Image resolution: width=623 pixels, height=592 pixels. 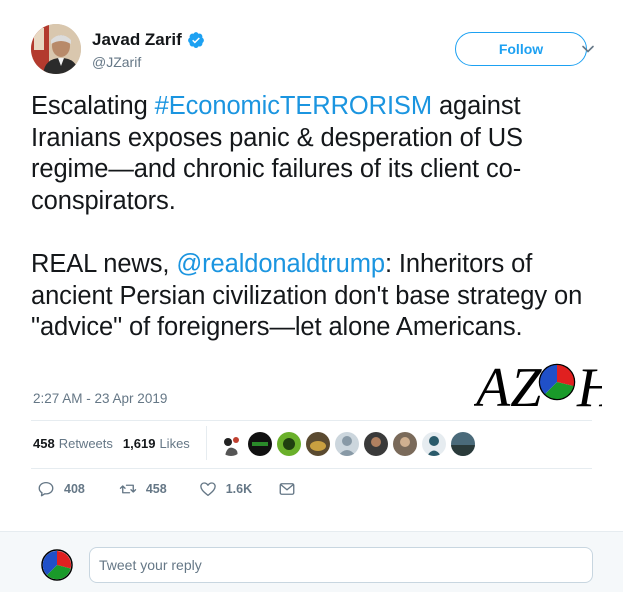 What do you see at coordinates (508, 384) in the screenshot?
I see `watermark-text: AZ` at bounding box center [508, 384].